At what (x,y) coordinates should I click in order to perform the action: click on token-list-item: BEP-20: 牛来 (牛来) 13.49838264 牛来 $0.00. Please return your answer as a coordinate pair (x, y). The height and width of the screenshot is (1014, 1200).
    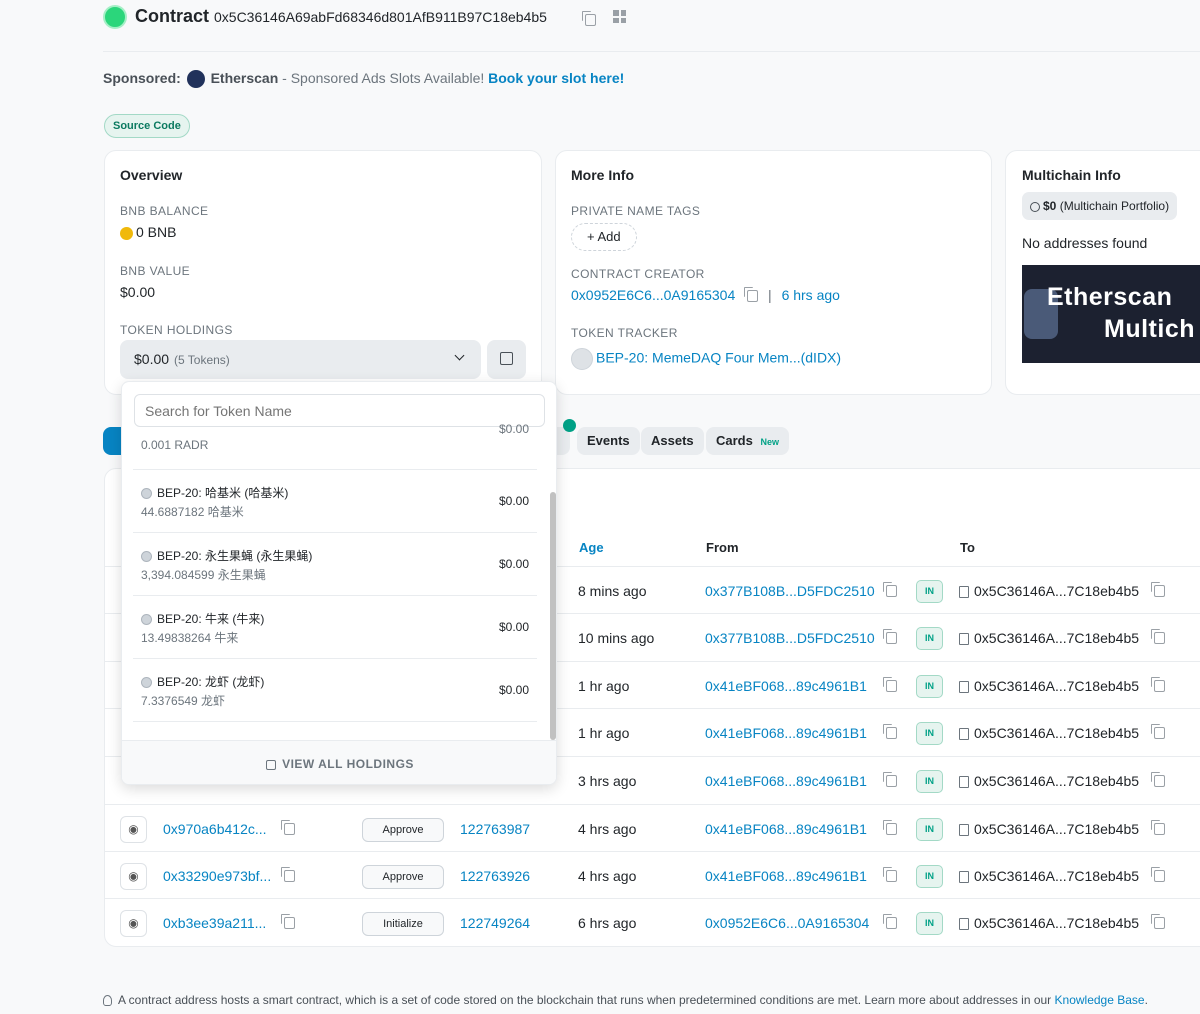
    Looking at the image, I should click on (335, 627).